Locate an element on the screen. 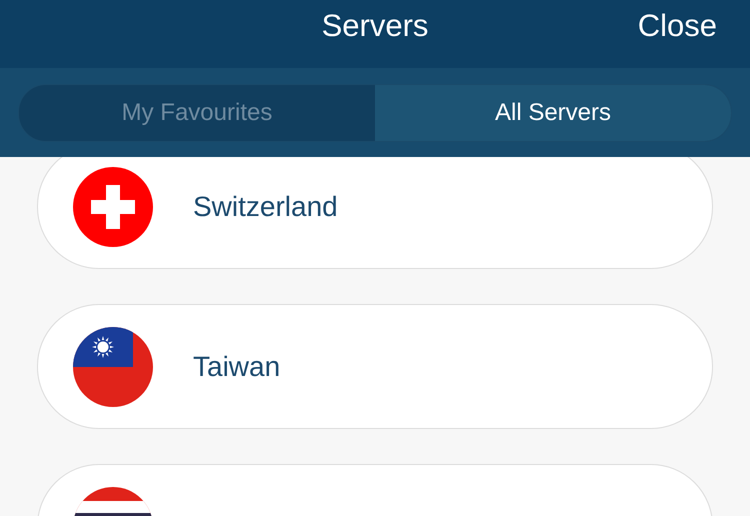 This screenshot has height=516, width=750. cross-flag-icon is located at coordinates (113, 206).